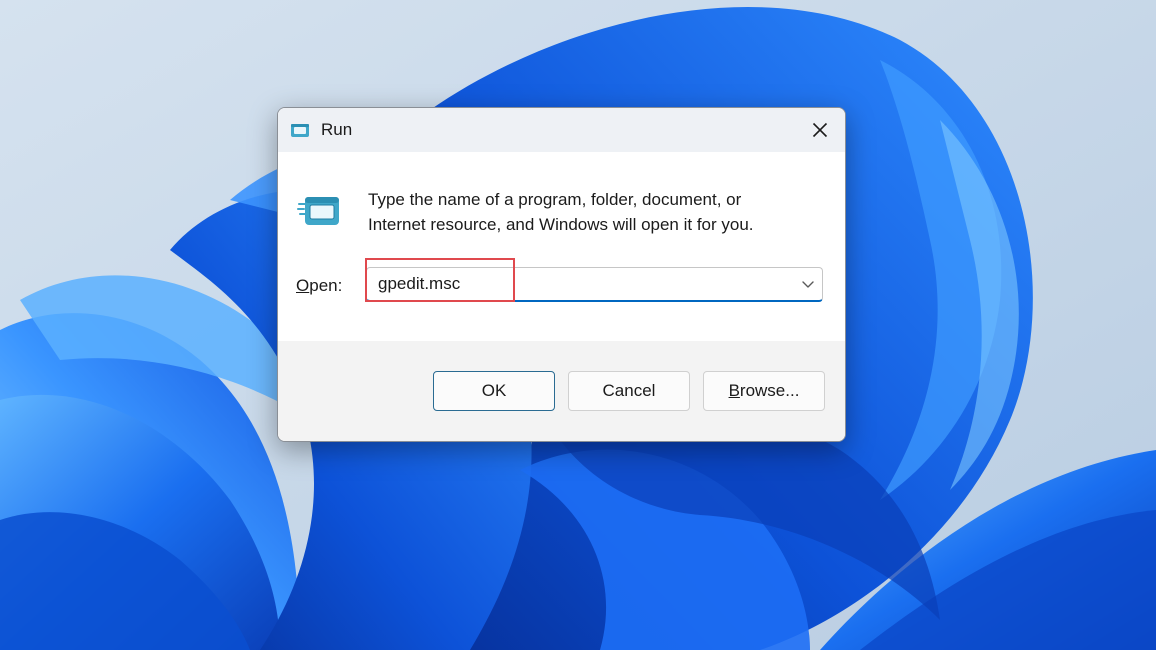 The width and height of the screenshot is (1156, 650). Describe the element at coordinates (561, 130) in the screenshot. I see `title-bar: Run` at that location.